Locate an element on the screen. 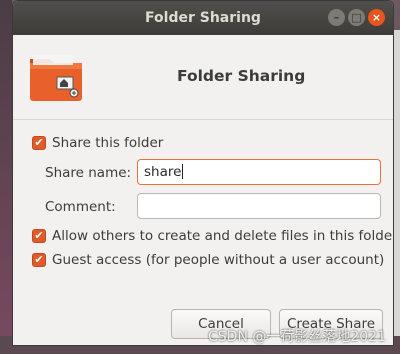 The image size is (400, 354). share-folder-label: Share this folder is located at coordinates (108, 143).